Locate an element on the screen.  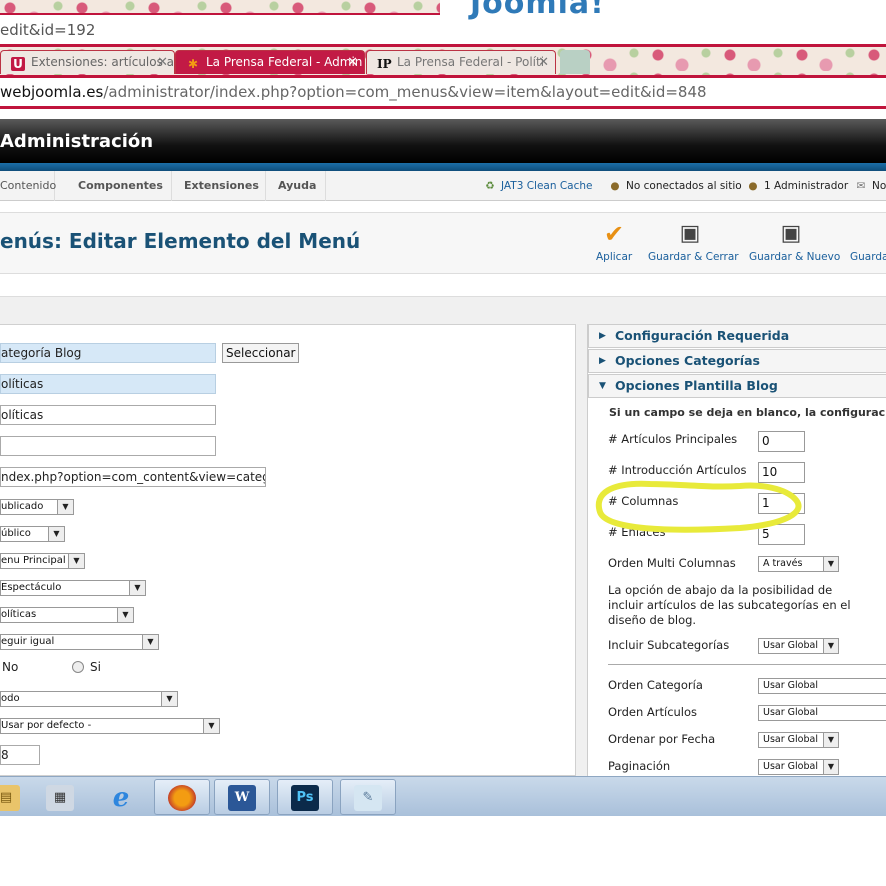
internet-explorer-button: e is located at coordinates (121, 797).